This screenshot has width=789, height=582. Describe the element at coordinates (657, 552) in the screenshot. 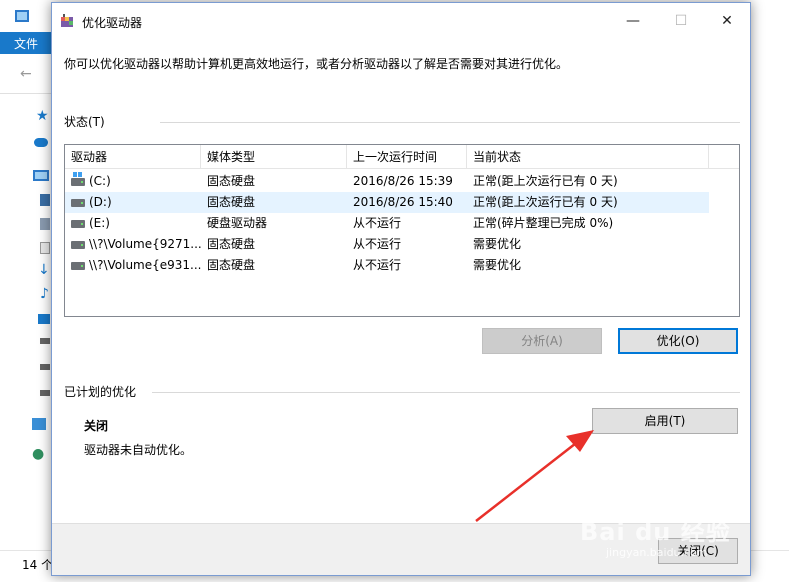

I see `watermark-url: jingyan.baidu.com` at that location.